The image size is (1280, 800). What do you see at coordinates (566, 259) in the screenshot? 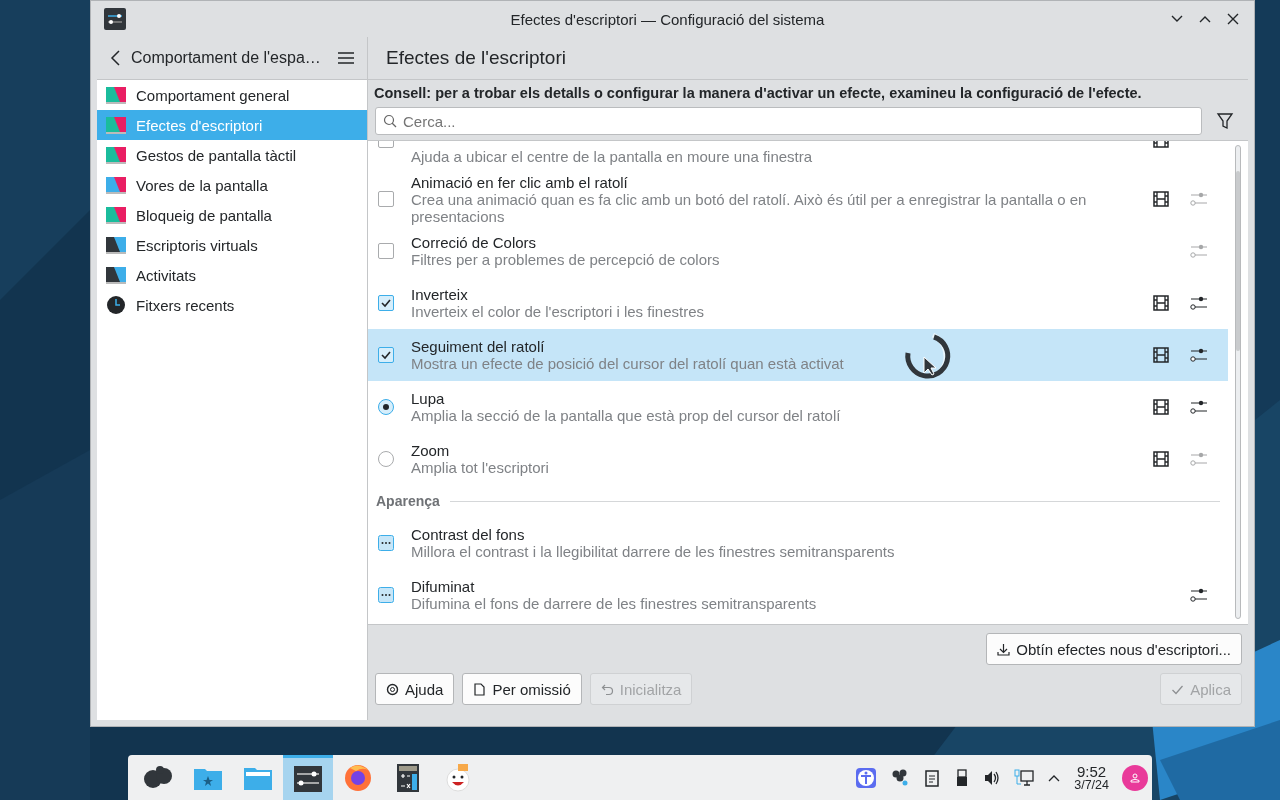
I see `effect-description: Filtres per a problemes de percepció de colors` at bounding box center [566, 259].